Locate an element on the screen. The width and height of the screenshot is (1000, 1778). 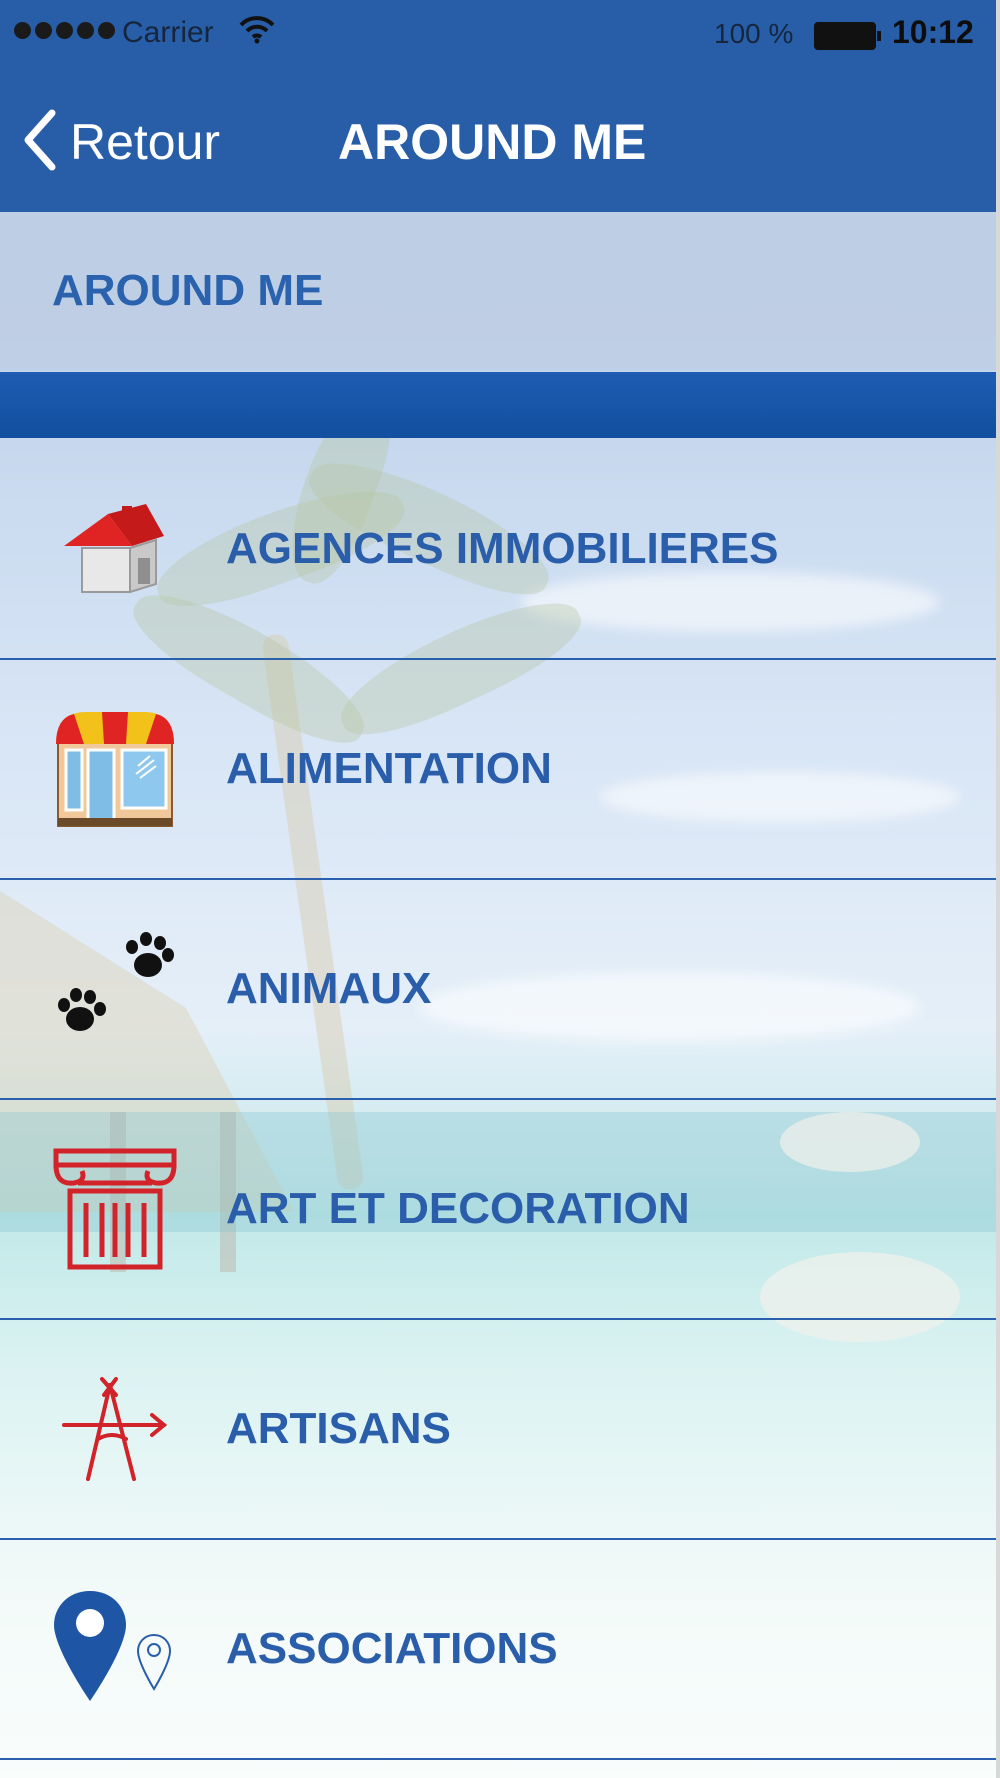
house-icon is located at coordinates (115, 550).